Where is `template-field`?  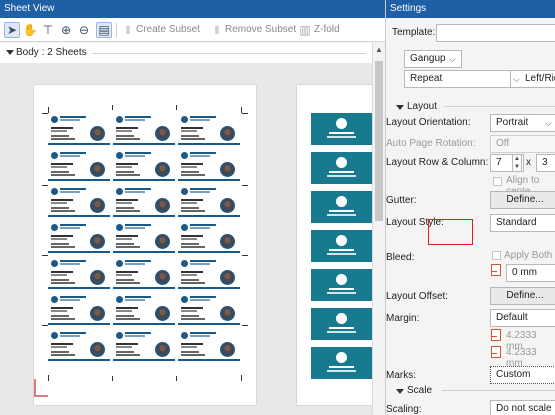 template-field is located at coordinates (495, 33).